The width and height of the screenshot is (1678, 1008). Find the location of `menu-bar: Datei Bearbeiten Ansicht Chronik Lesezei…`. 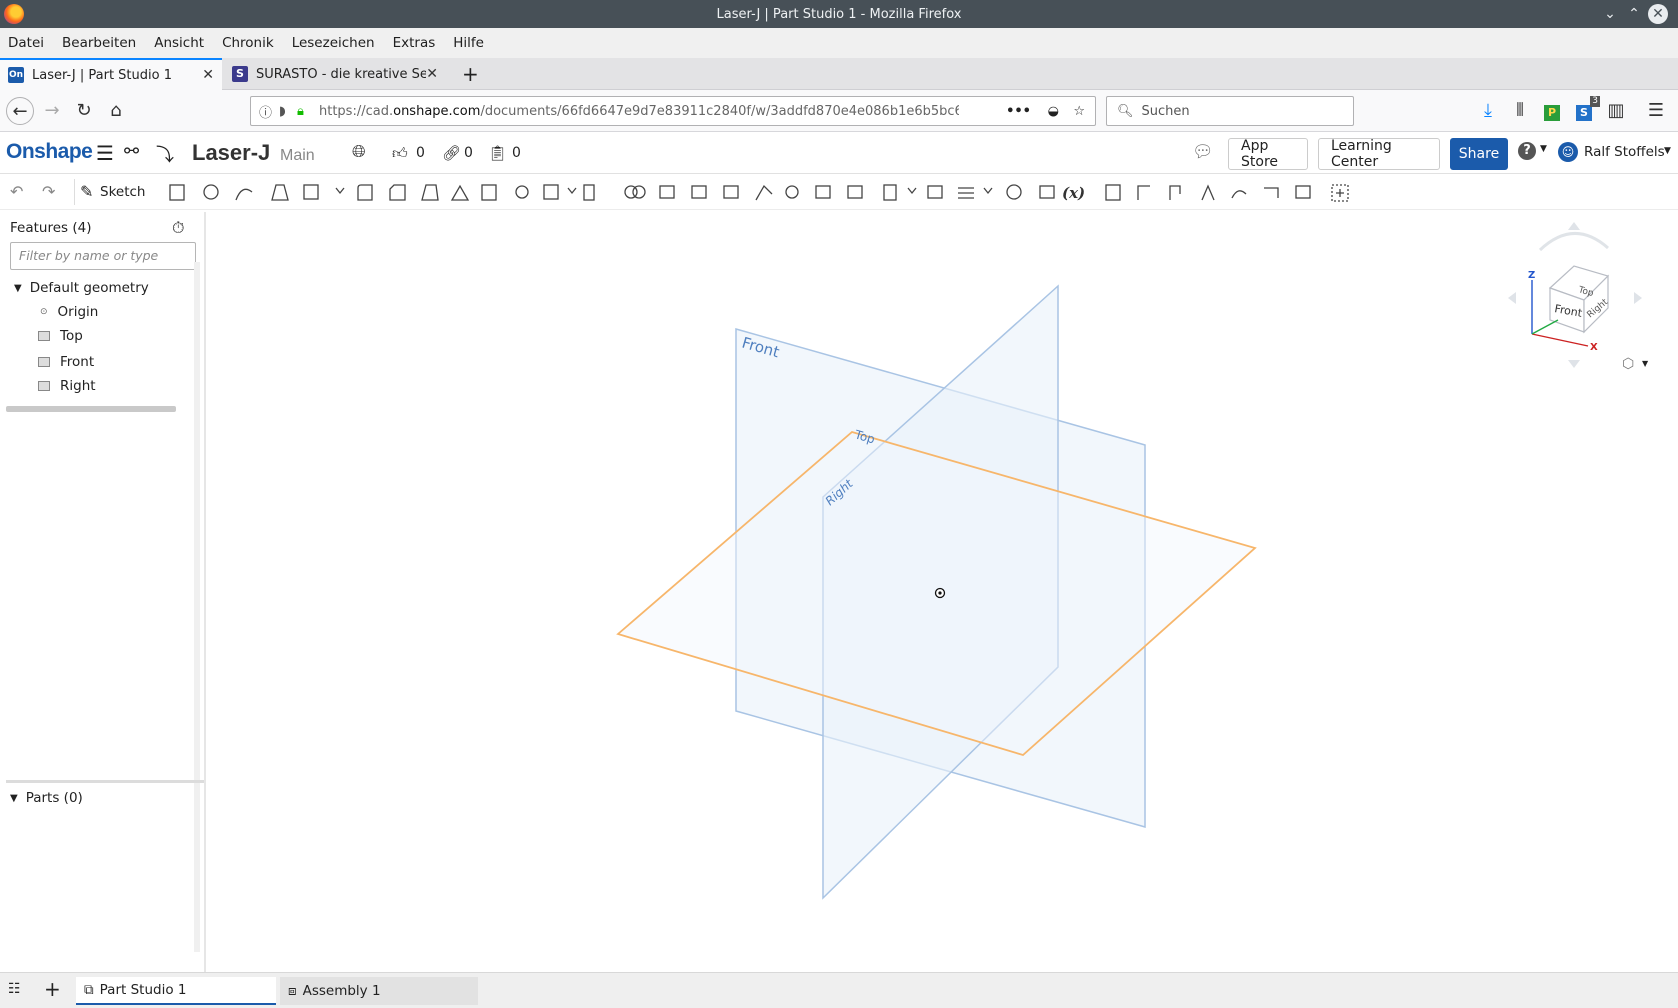

menu-bar: Datei Bearbeiten Ansicht Chronik Lesezei… is located at coordinates (839, 43).